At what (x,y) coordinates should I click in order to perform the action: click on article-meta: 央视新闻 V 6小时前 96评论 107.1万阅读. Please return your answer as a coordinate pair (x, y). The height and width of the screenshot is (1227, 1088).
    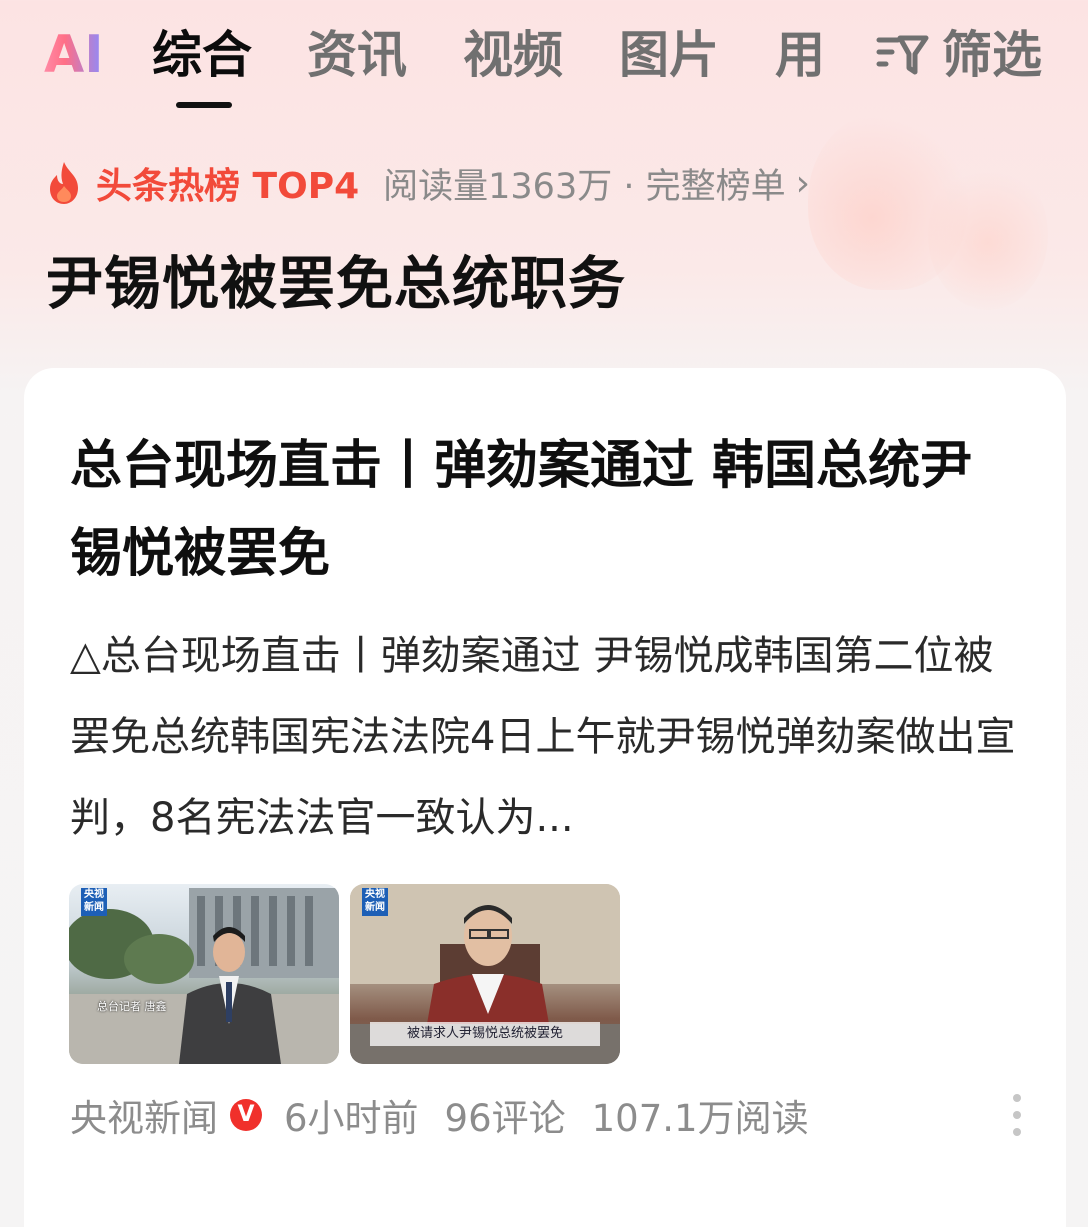
    Looking at the image, I should click on (439, 1115).